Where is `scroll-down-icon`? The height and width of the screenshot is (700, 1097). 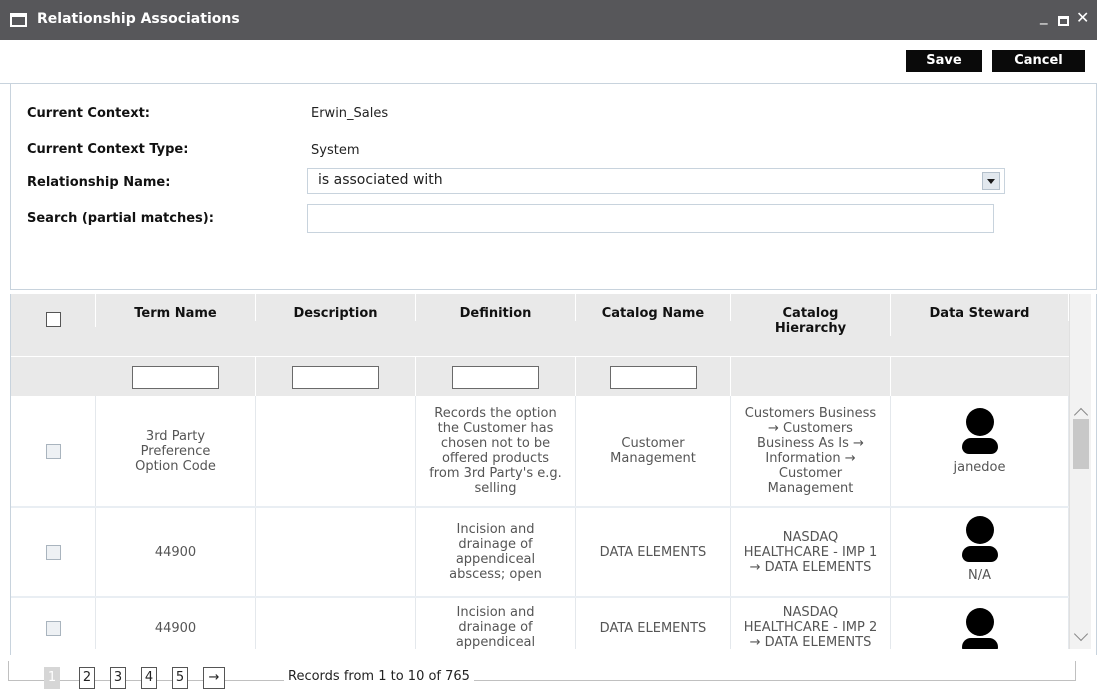 scroll-down-icon is located at coordinates (1081, 634).